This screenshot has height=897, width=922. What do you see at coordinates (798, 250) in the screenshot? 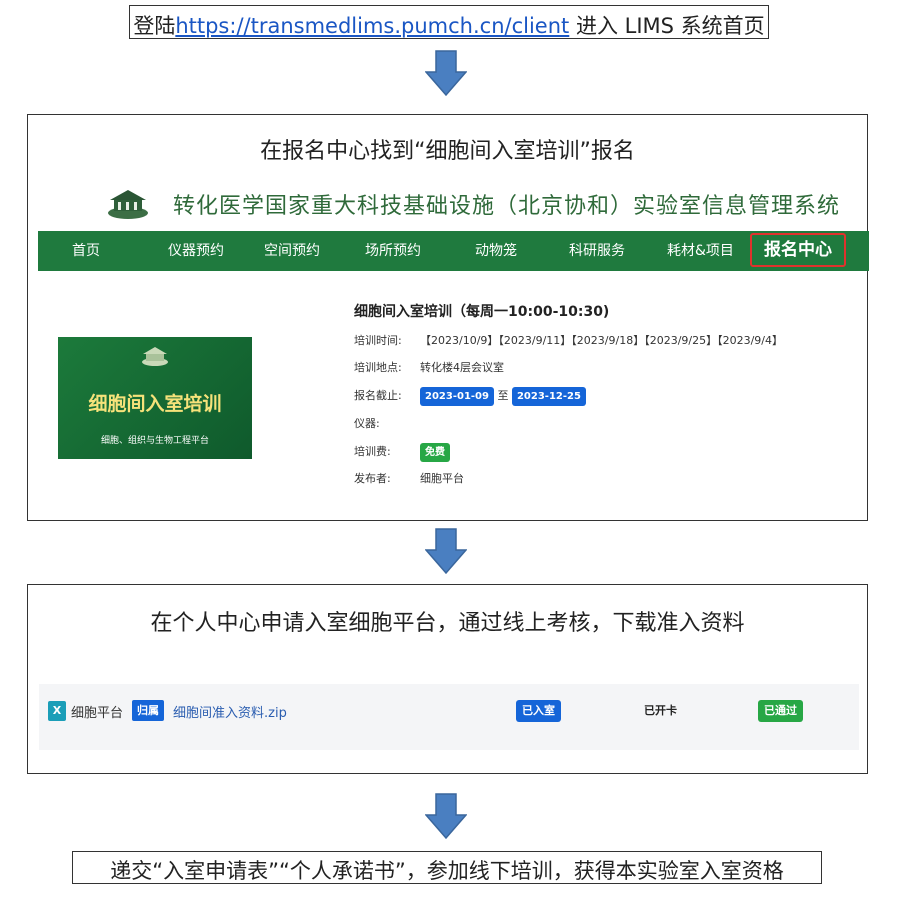
I see `nav-signup-center: 报名中心` at bounding box center [798, 250].